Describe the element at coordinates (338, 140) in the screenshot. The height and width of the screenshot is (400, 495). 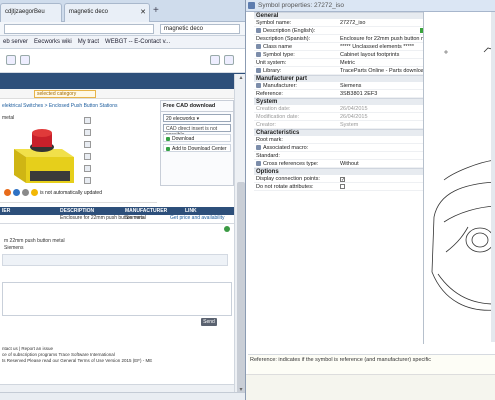
I see `property-row: Root mark:` at that location.